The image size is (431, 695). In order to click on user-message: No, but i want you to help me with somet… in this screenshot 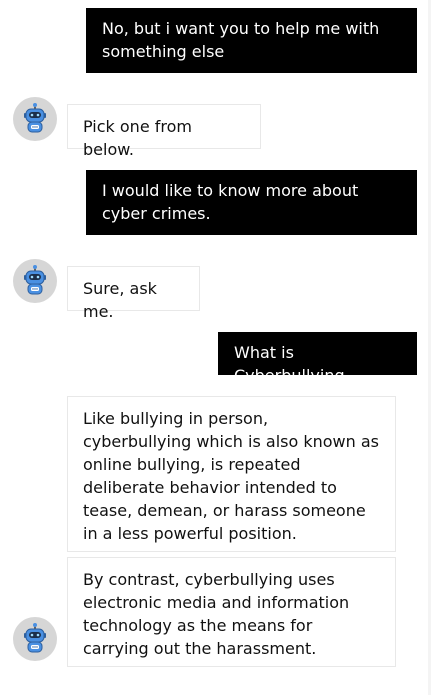, I will do `click(251, 40)`.